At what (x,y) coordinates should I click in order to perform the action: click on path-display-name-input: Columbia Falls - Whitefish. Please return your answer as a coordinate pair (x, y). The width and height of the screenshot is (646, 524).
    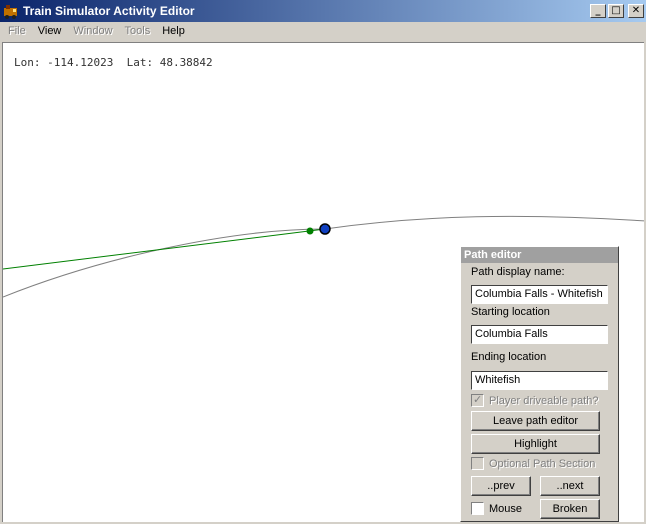
    Looking at the image, I should click on (539, 294).